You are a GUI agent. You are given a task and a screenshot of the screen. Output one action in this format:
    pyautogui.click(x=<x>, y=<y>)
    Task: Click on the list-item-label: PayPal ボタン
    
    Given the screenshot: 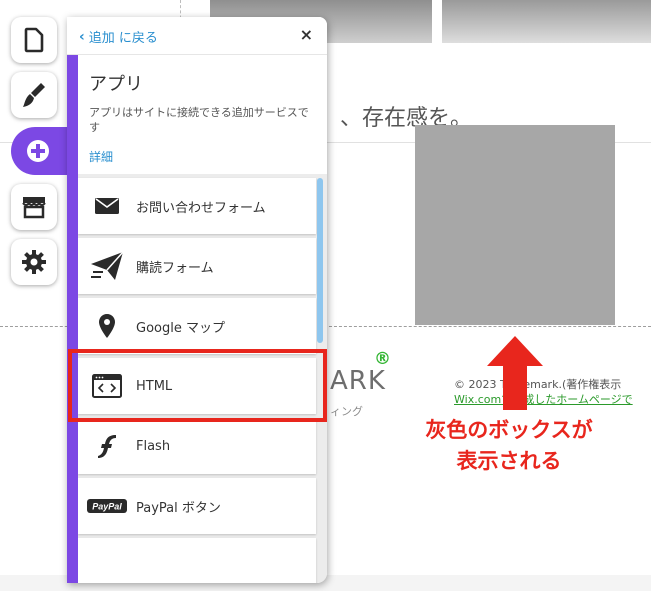 What is the action you would take?
    pyautogui.click(x=178, y=508)
    